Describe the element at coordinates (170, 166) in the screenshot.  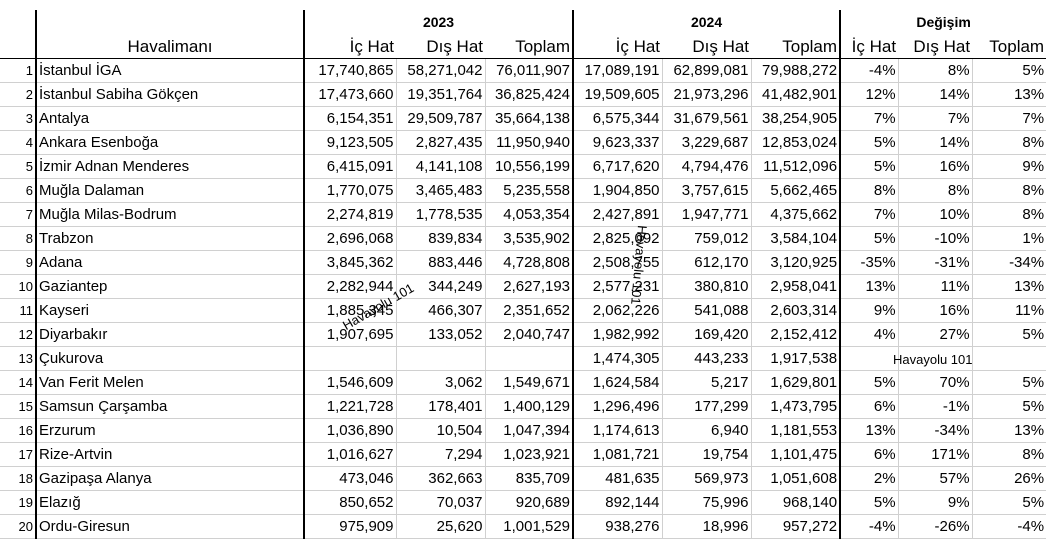
I see `airport-name-cell: İzmir Adnan Menderes` at that location.